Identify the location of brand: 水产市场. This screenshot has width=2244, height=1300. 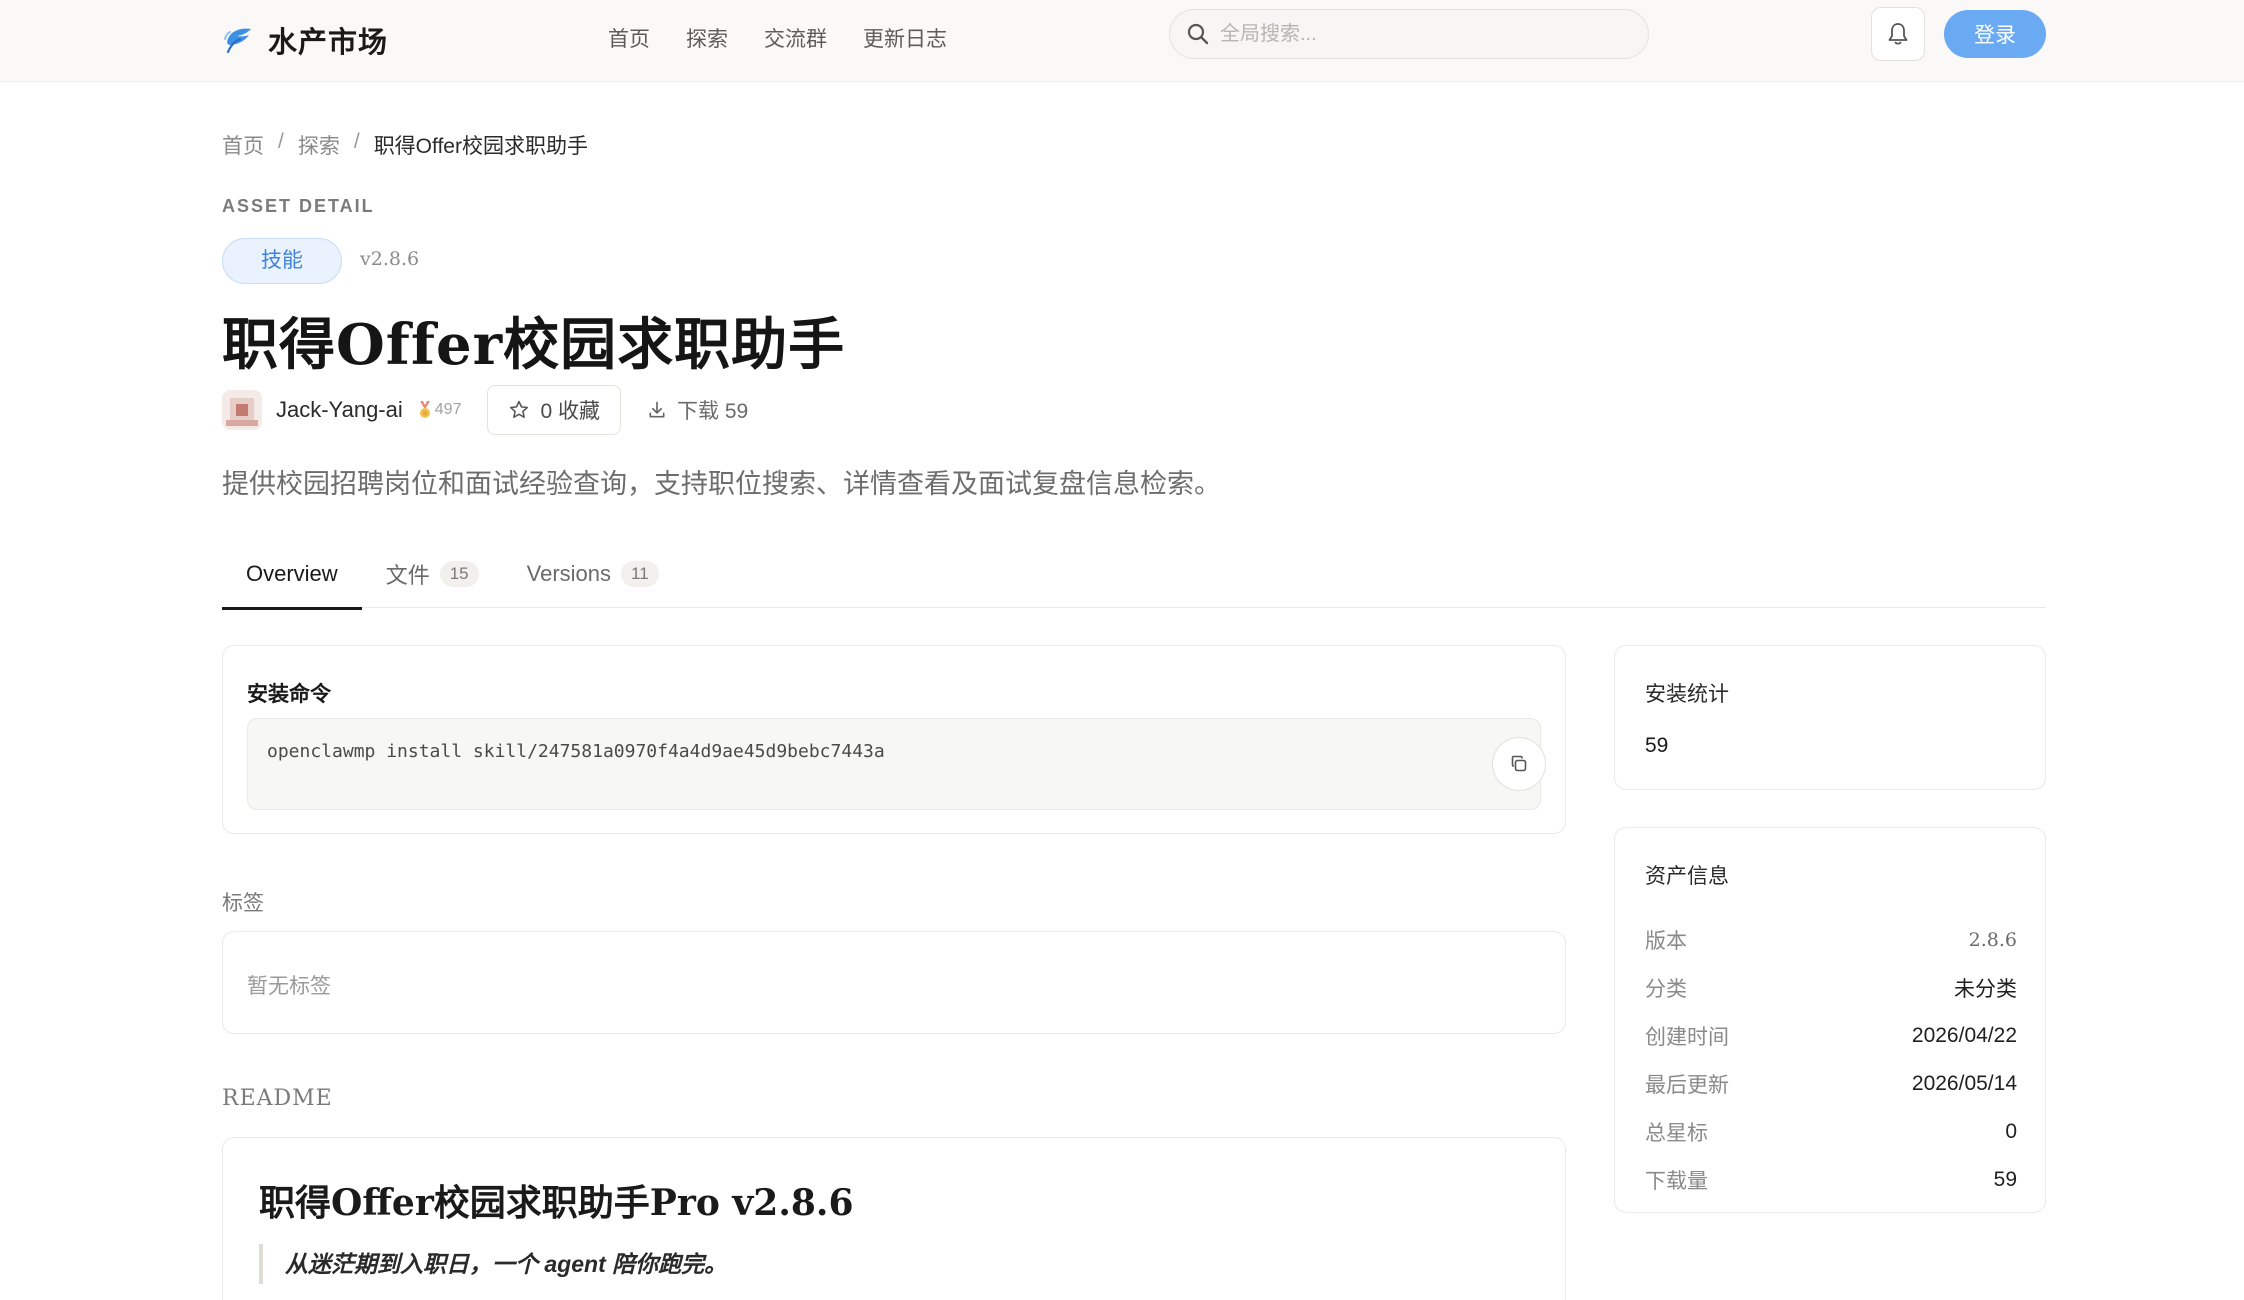
(305, 40).